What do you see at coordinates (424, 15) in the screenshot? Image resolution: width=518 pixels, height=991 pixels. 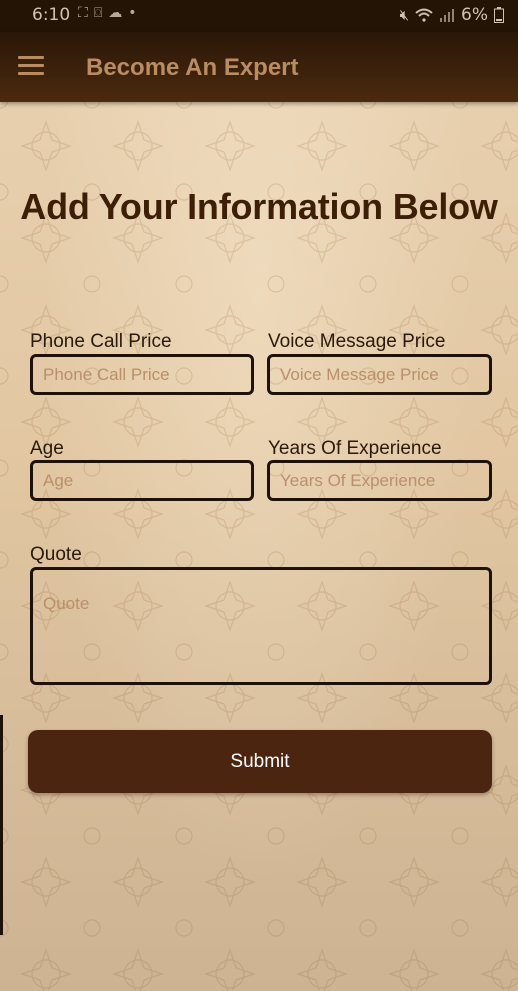 I see `wifi-icon` at bounding box center [424, 15].